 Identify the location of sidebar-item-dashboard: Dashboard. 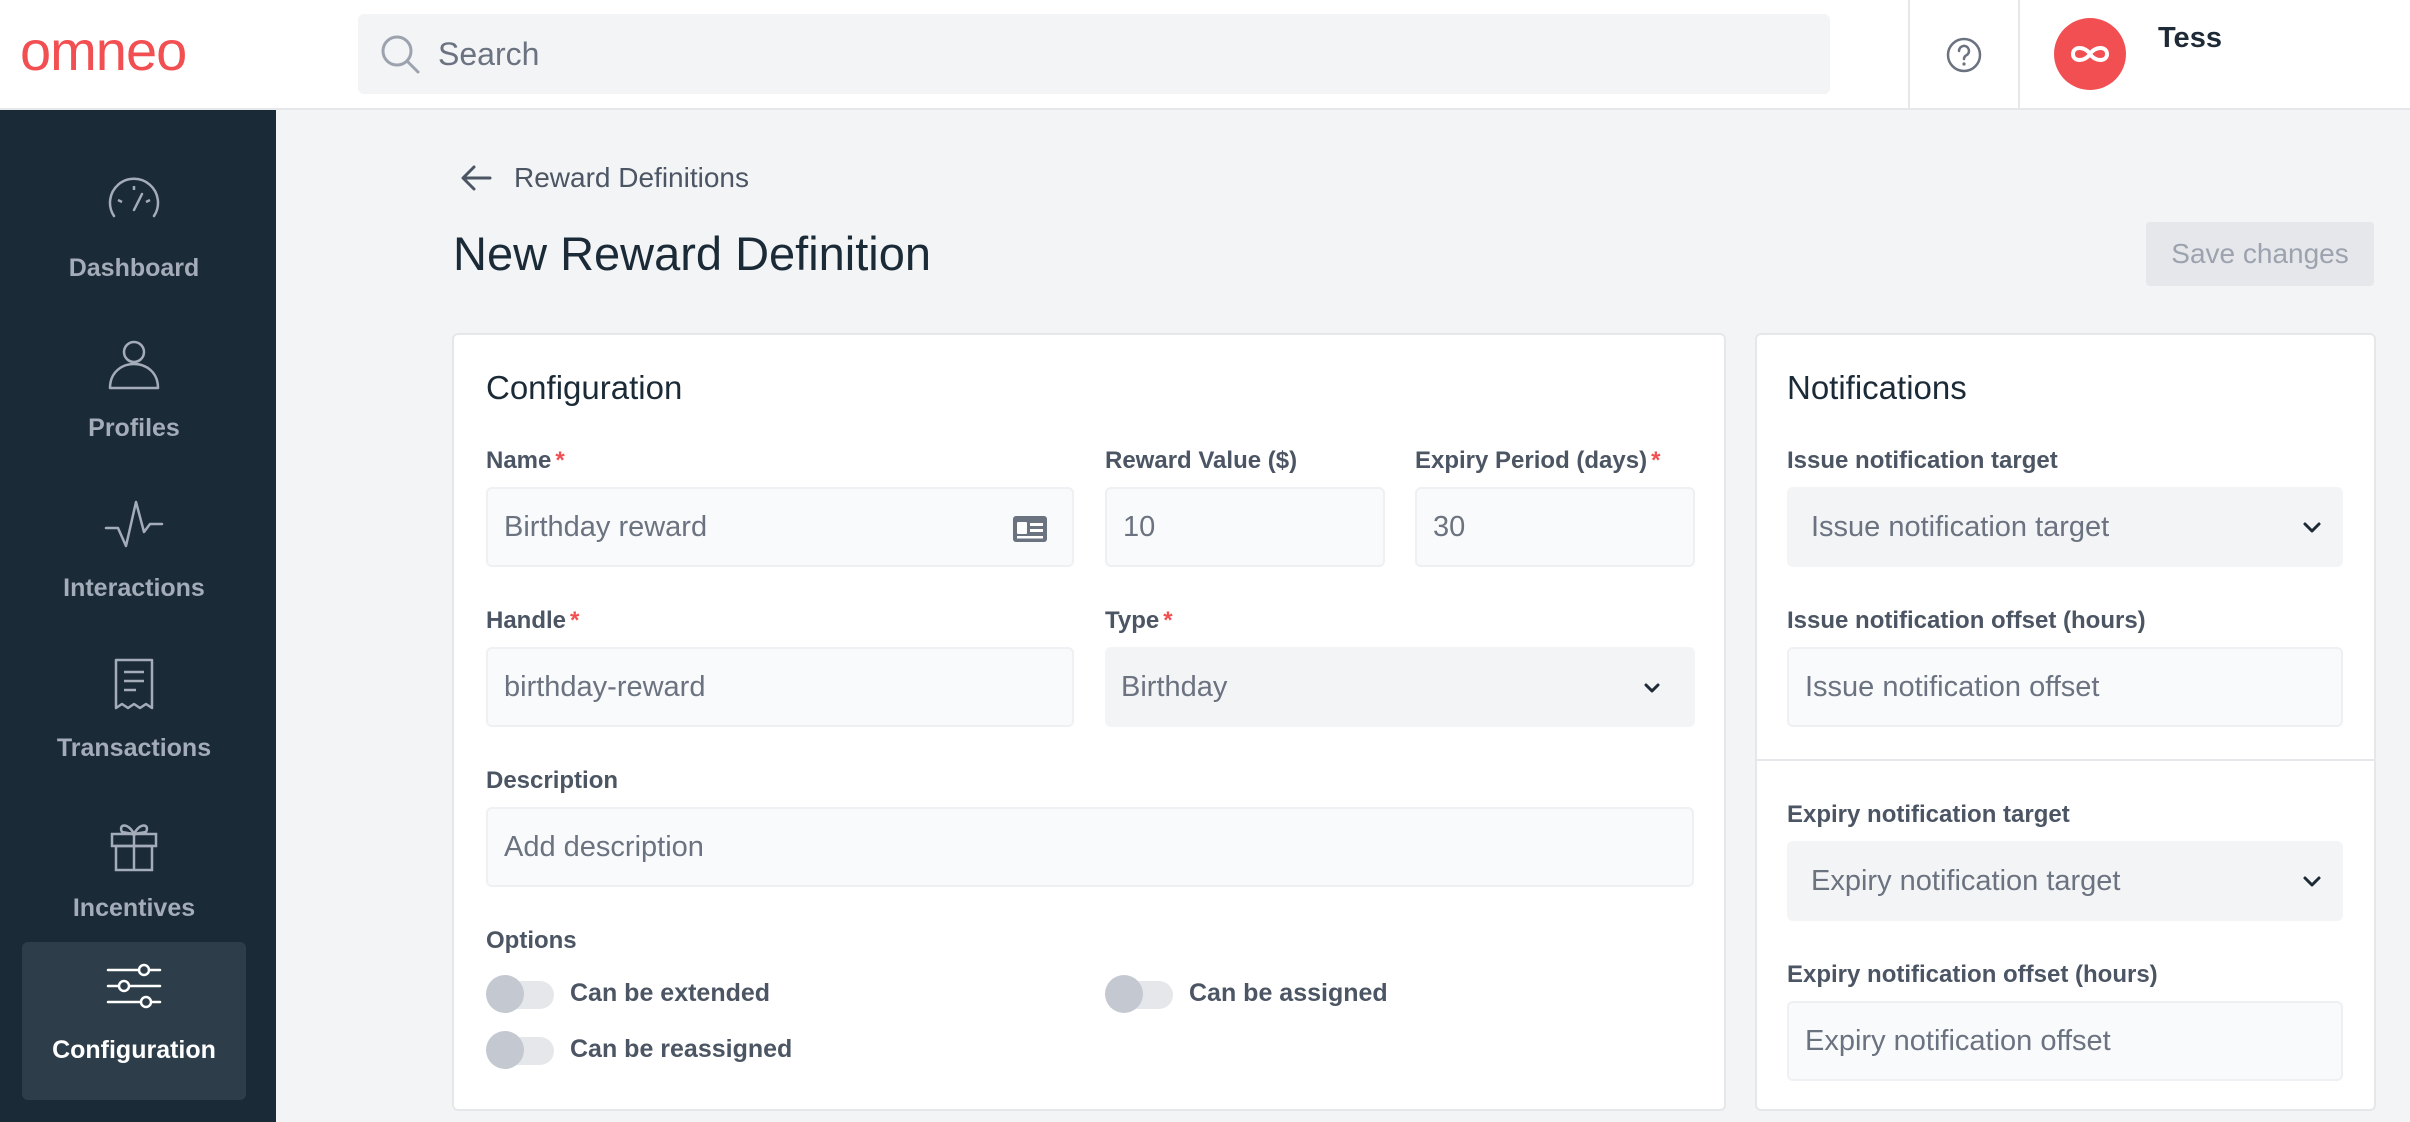
(134, 239).